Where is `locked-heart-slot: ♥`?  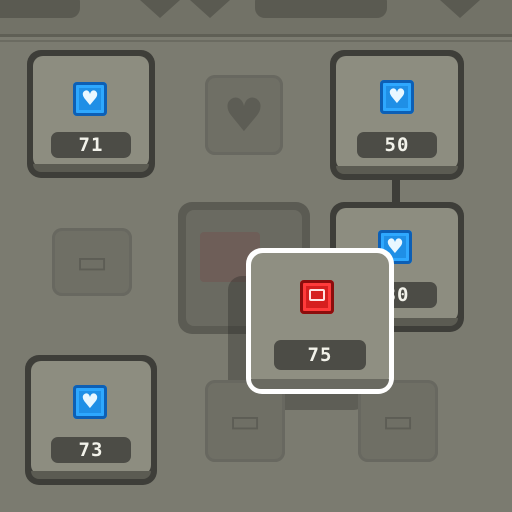
locked-heart-slot: ♥ is located at coordinates (244, 115).